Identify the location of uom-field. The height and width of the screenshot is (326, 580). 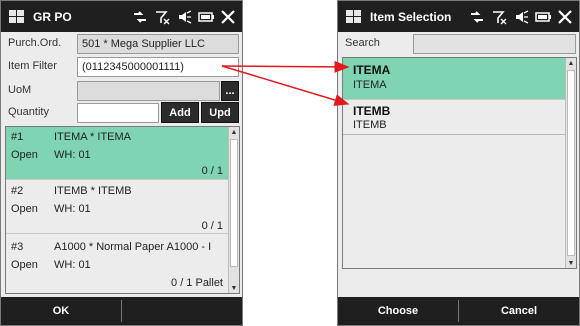
(148, 91).